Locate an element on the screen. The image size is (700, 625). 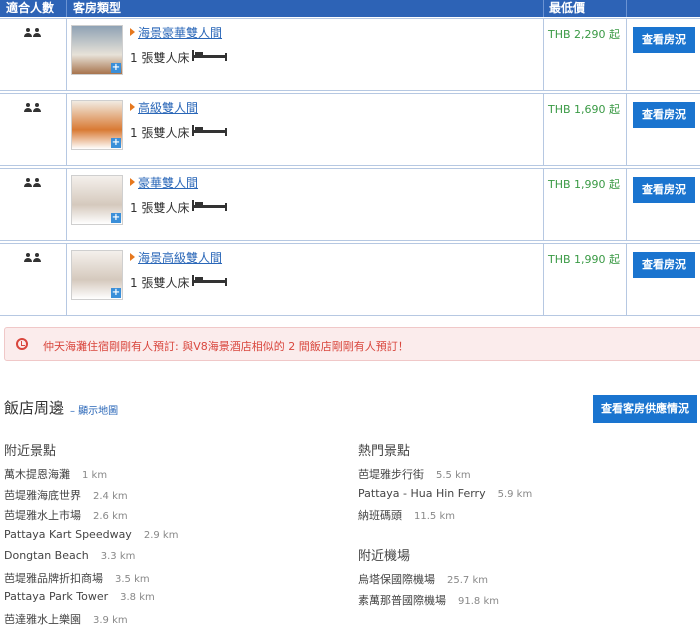
room-price: THB 2,290 起 is located at coordinates (584, 34).